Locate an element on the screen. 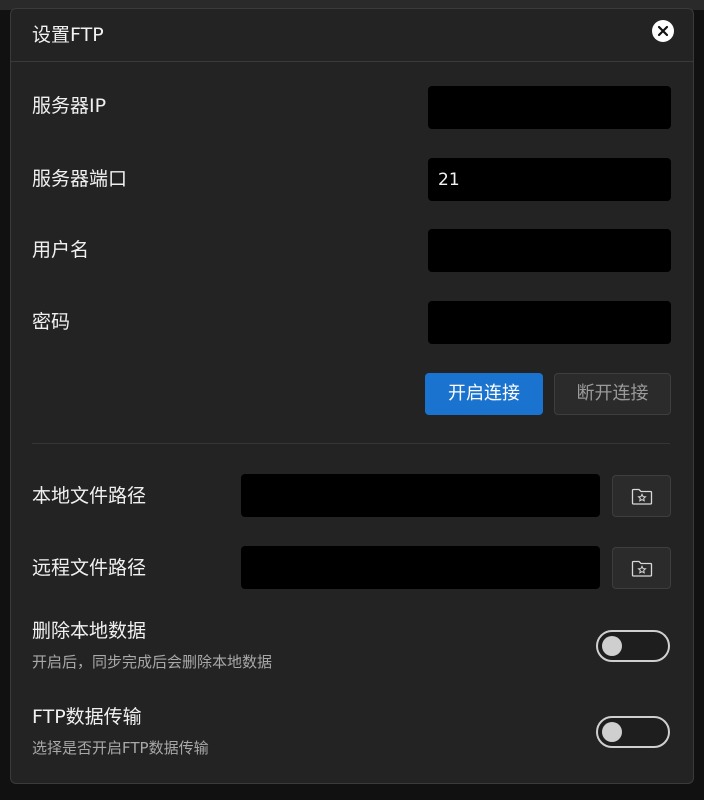  server-port-label: 服务器端口 is located at coordinates (80, 179).